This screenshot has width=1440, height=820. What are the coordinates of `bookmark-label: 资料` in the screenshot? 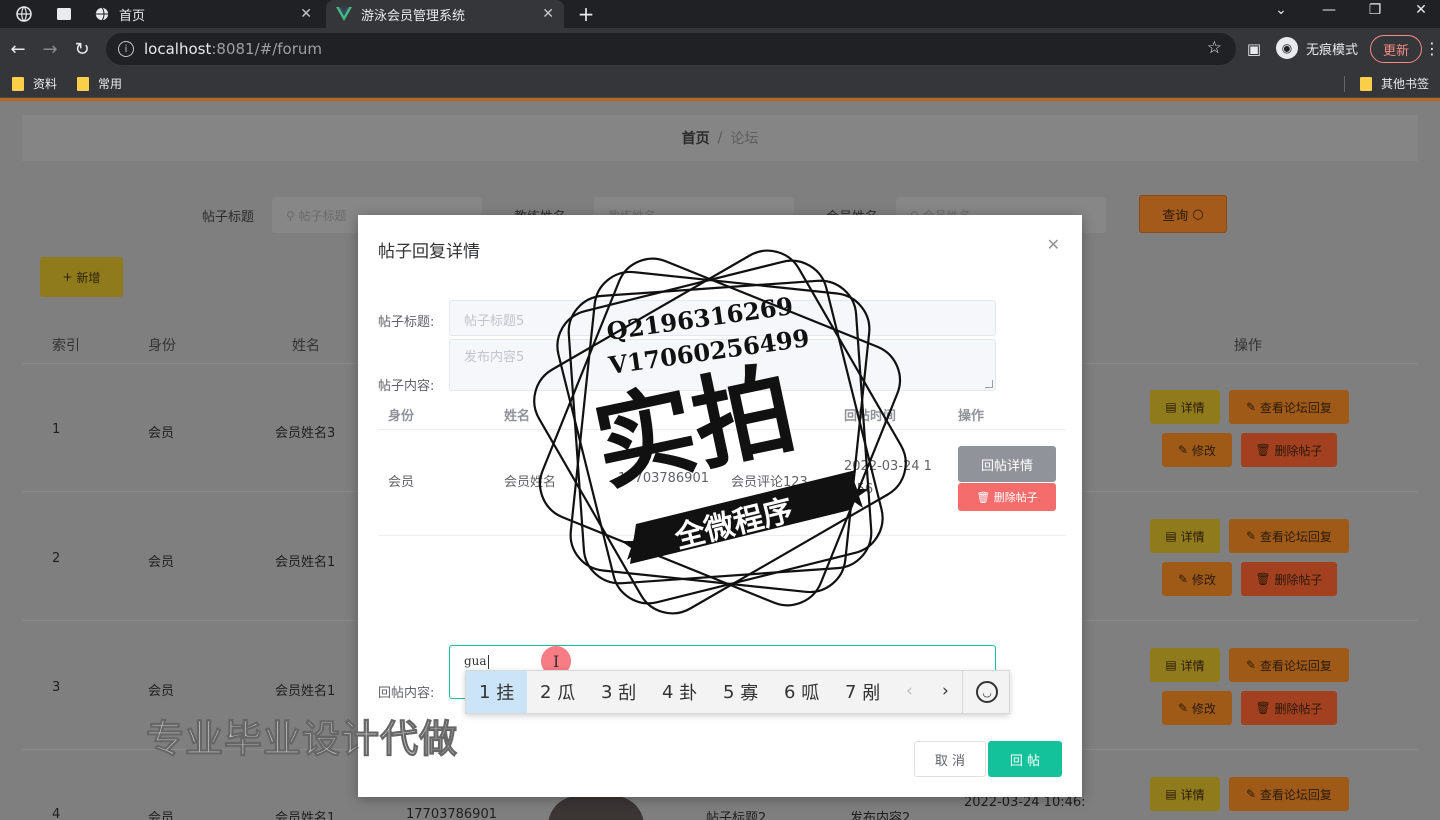 It's located at (45, 84).